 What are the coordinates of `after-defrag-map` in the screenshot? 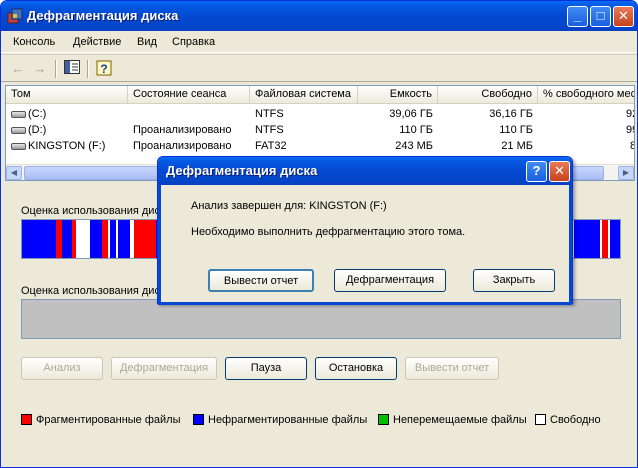 It's located at (321, 319).